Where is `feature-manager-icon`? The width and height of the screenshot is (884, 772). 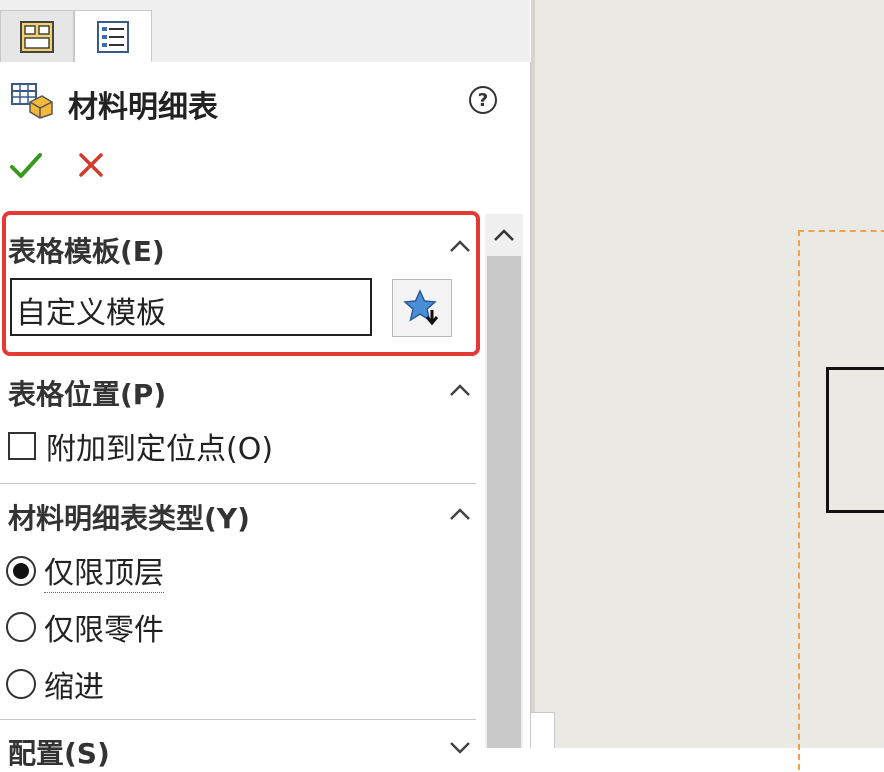 feature-manager-icon is located at coordinates (37, 36).